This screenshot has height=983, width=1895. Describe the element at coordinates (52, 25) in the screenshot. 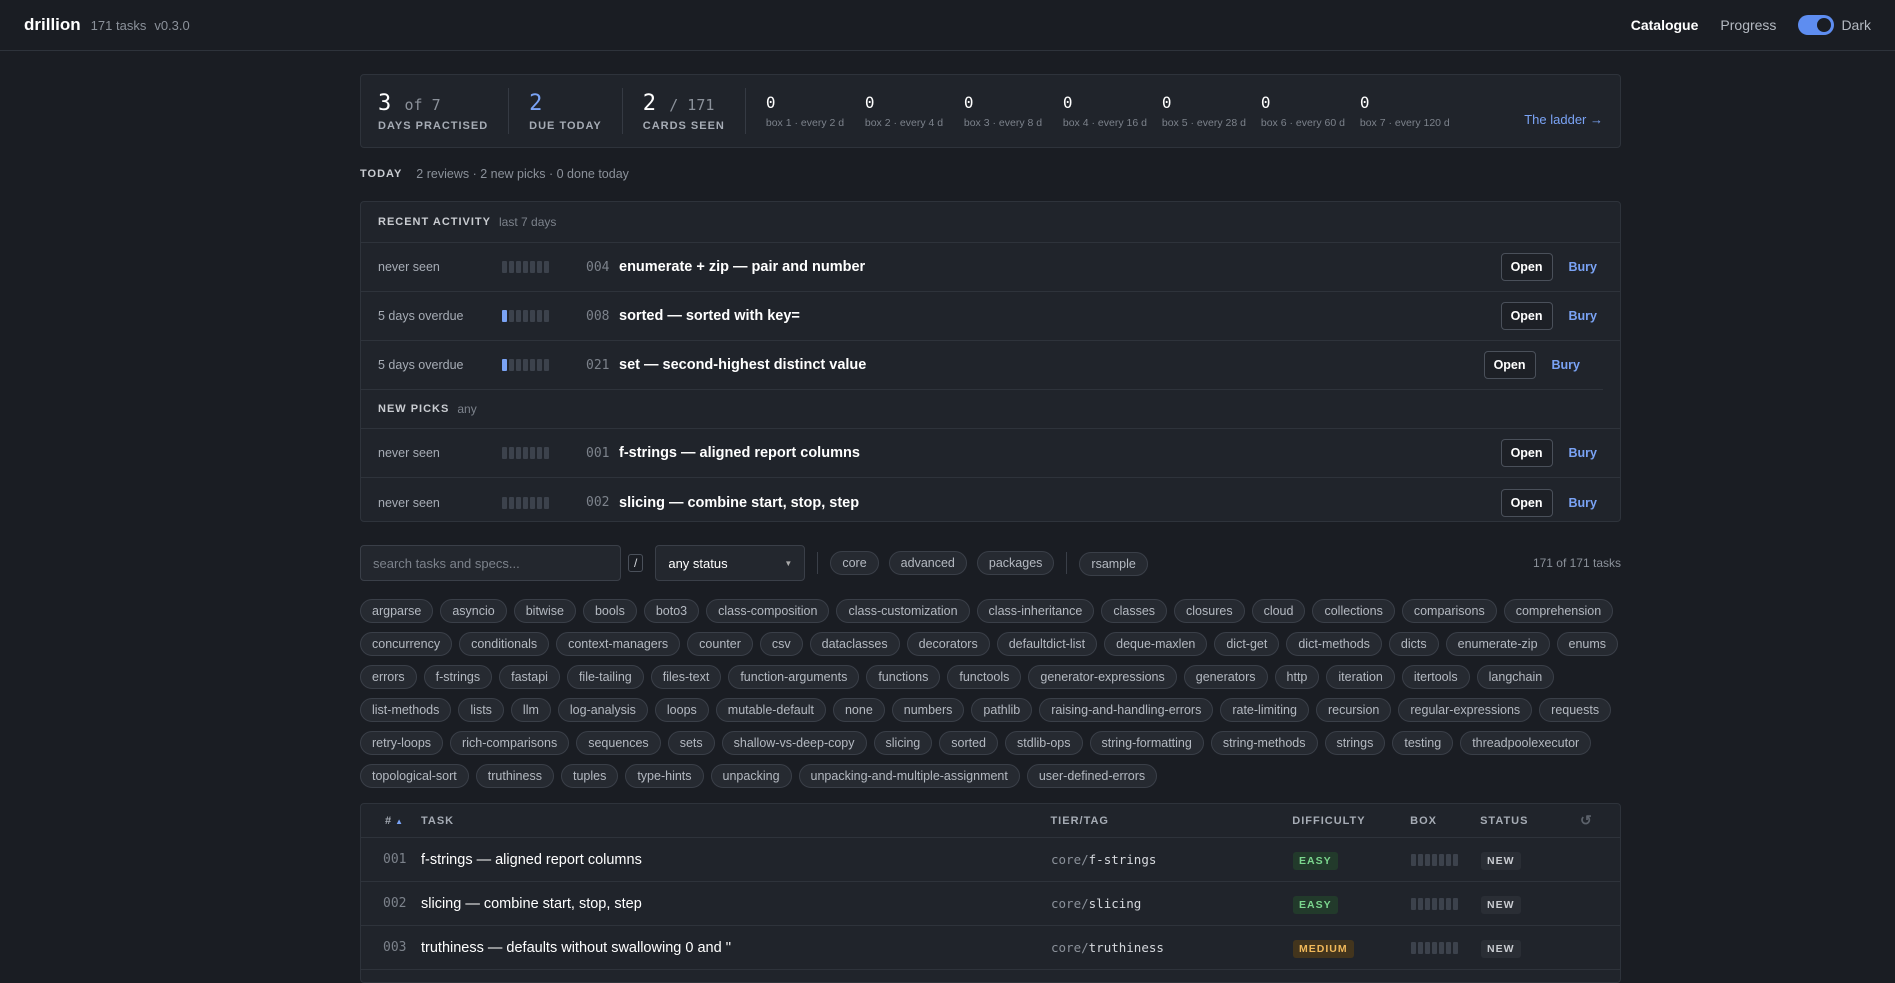

I see `app-logo: drillion` at that location.